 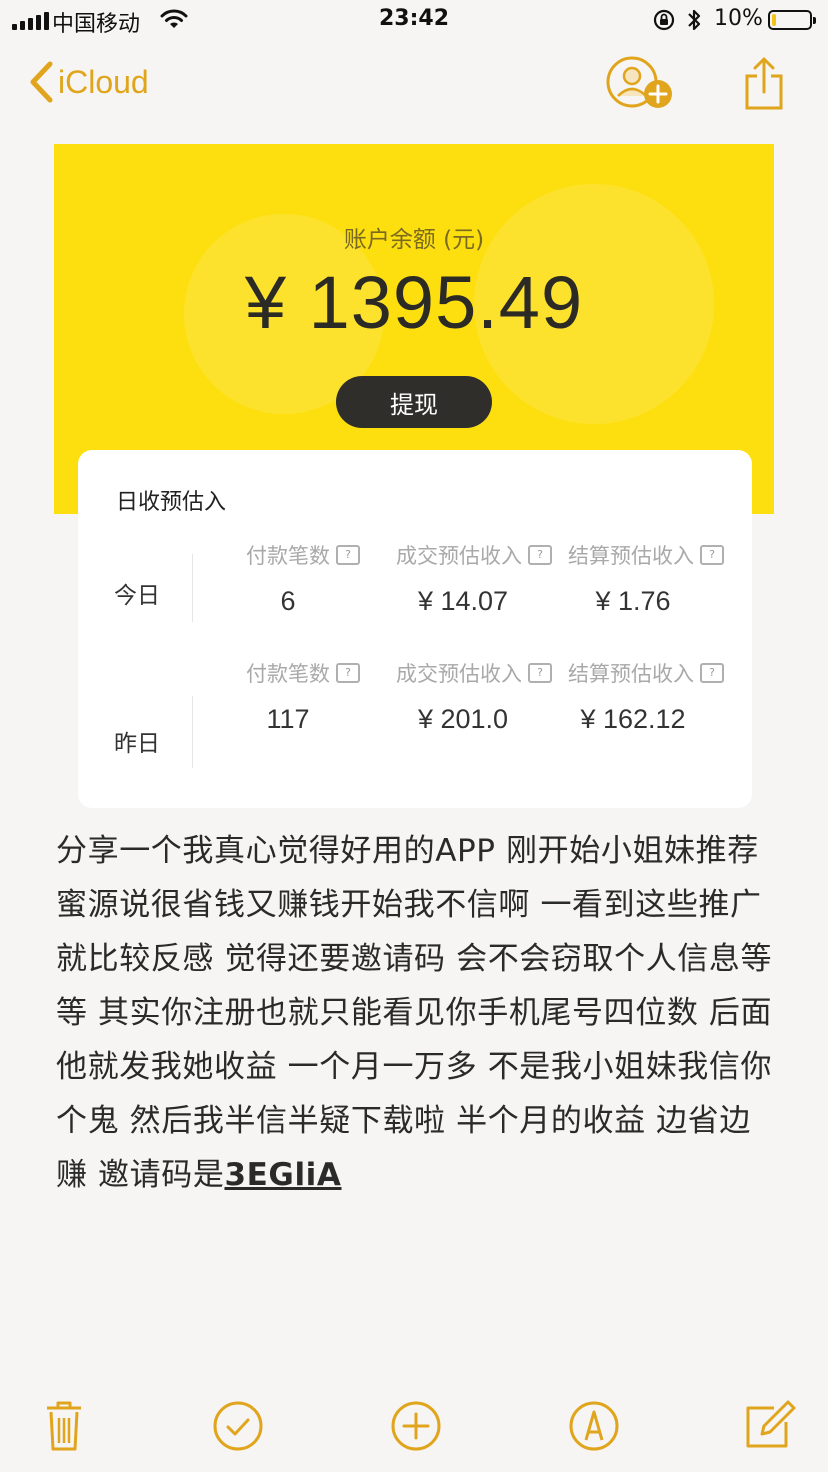 What do you see at coordinates (41, 82) in the screenshot?
I see `chevron-left-icon` at bounding box center [41, 82].